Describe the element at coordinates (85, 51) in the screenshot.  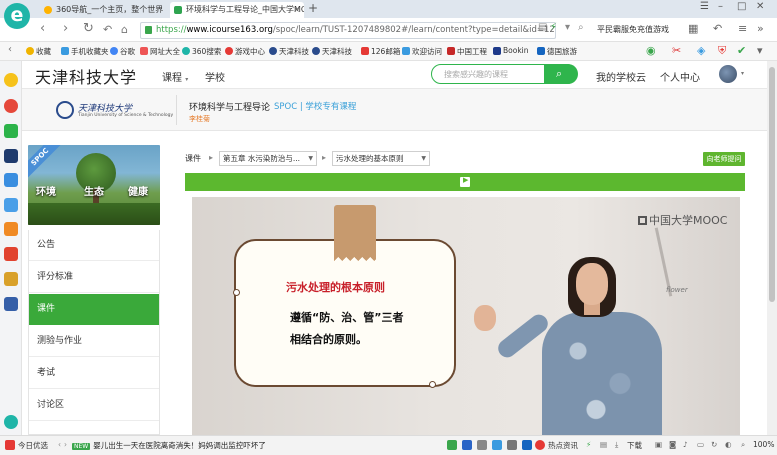
I see `bookmark-item: 手机收藏夹` at that location.